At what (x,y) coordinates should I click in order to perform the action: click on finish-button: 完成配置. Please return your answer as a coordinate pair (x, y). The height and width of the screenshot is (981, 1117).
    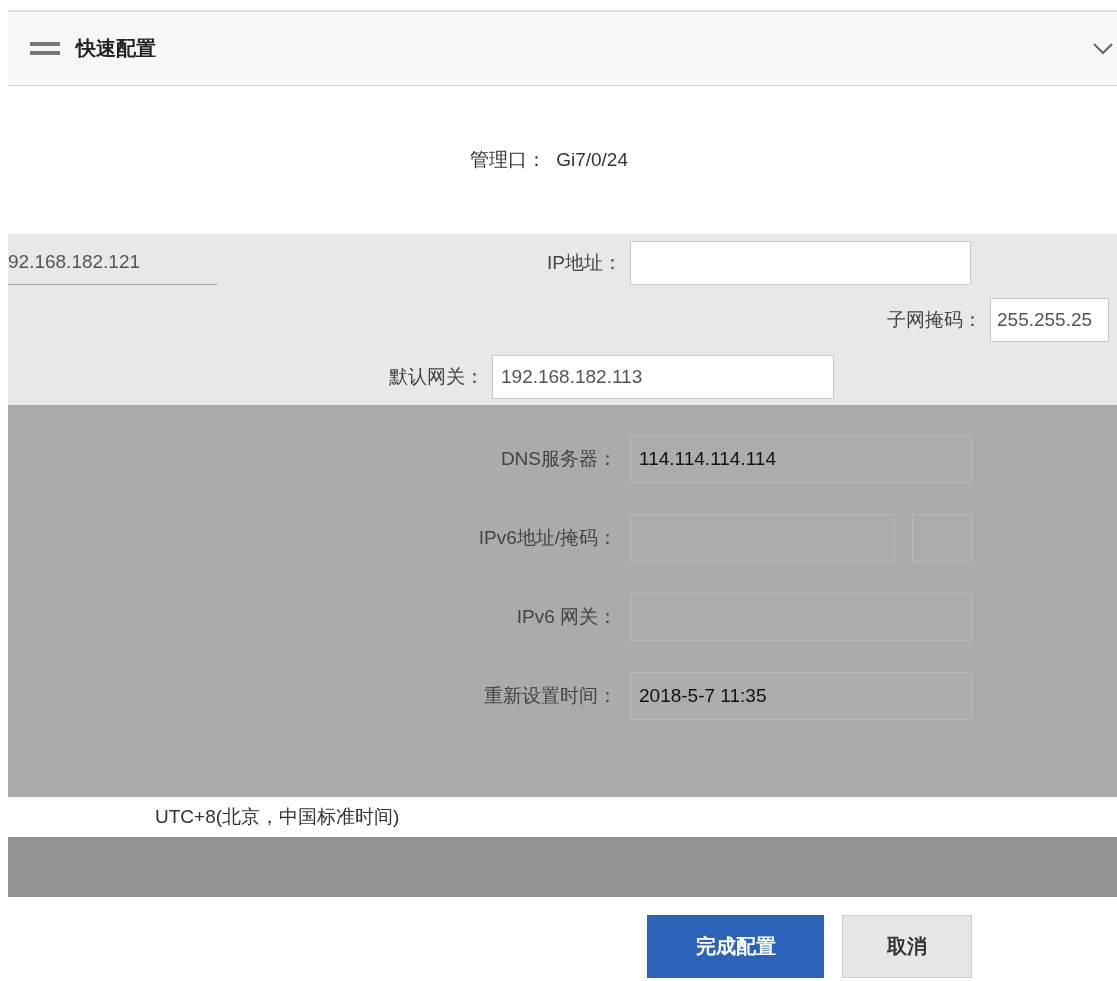
    Looking at the image, I should click on (735, 946).